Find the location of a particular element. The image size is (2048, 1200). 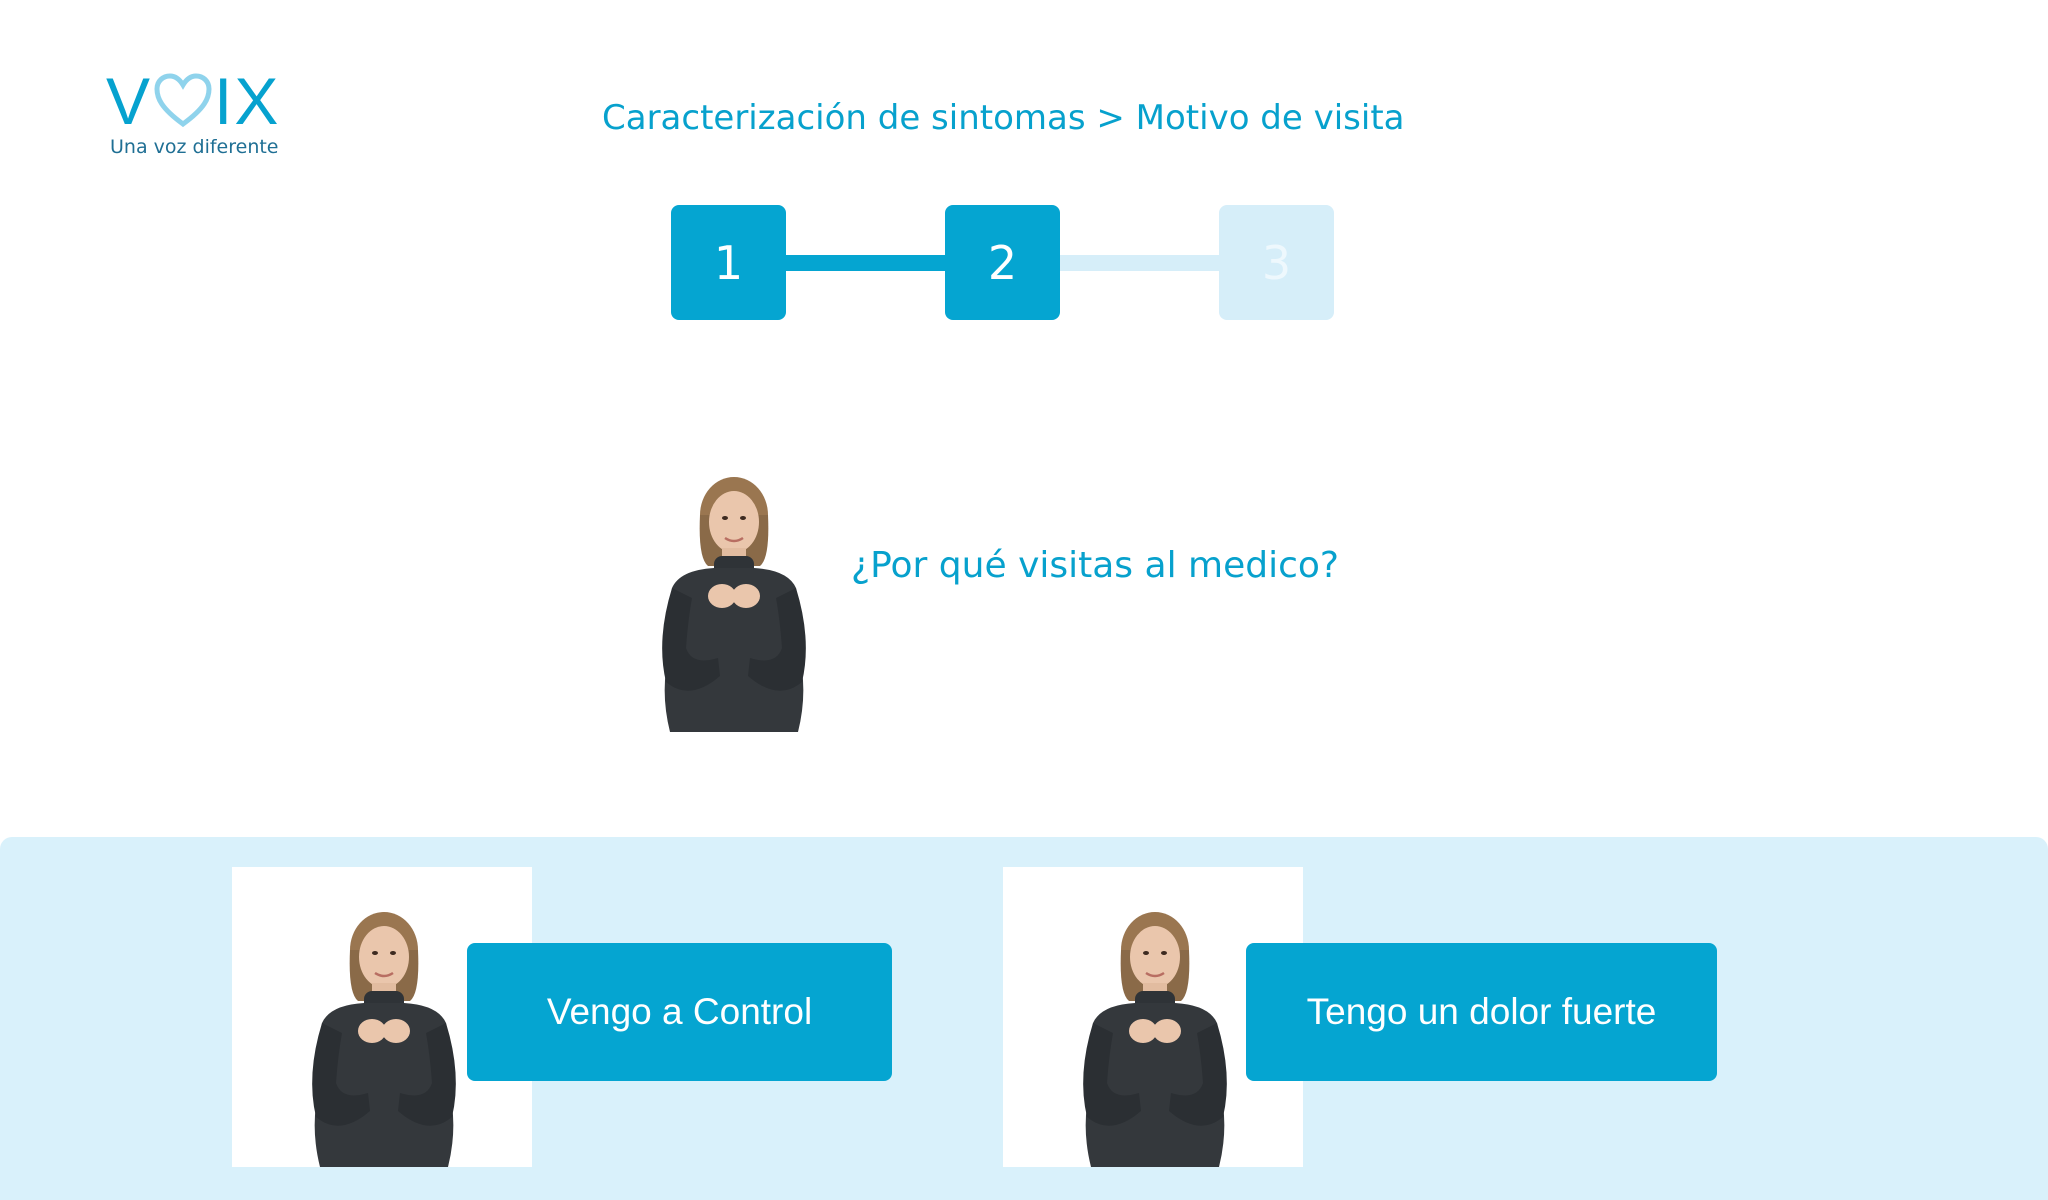

logo-wordmark: V IX is located at coordinates (193, 101).